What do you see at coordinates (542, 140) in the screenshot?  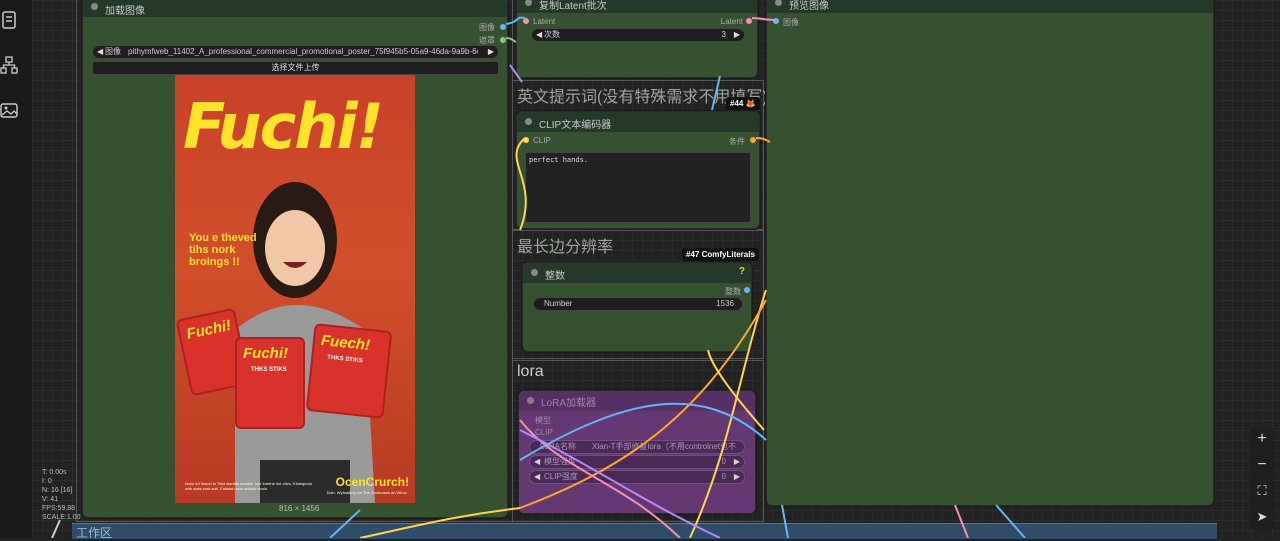 I see `clip-input-label: CLIP` at bounding box center [542, 140].